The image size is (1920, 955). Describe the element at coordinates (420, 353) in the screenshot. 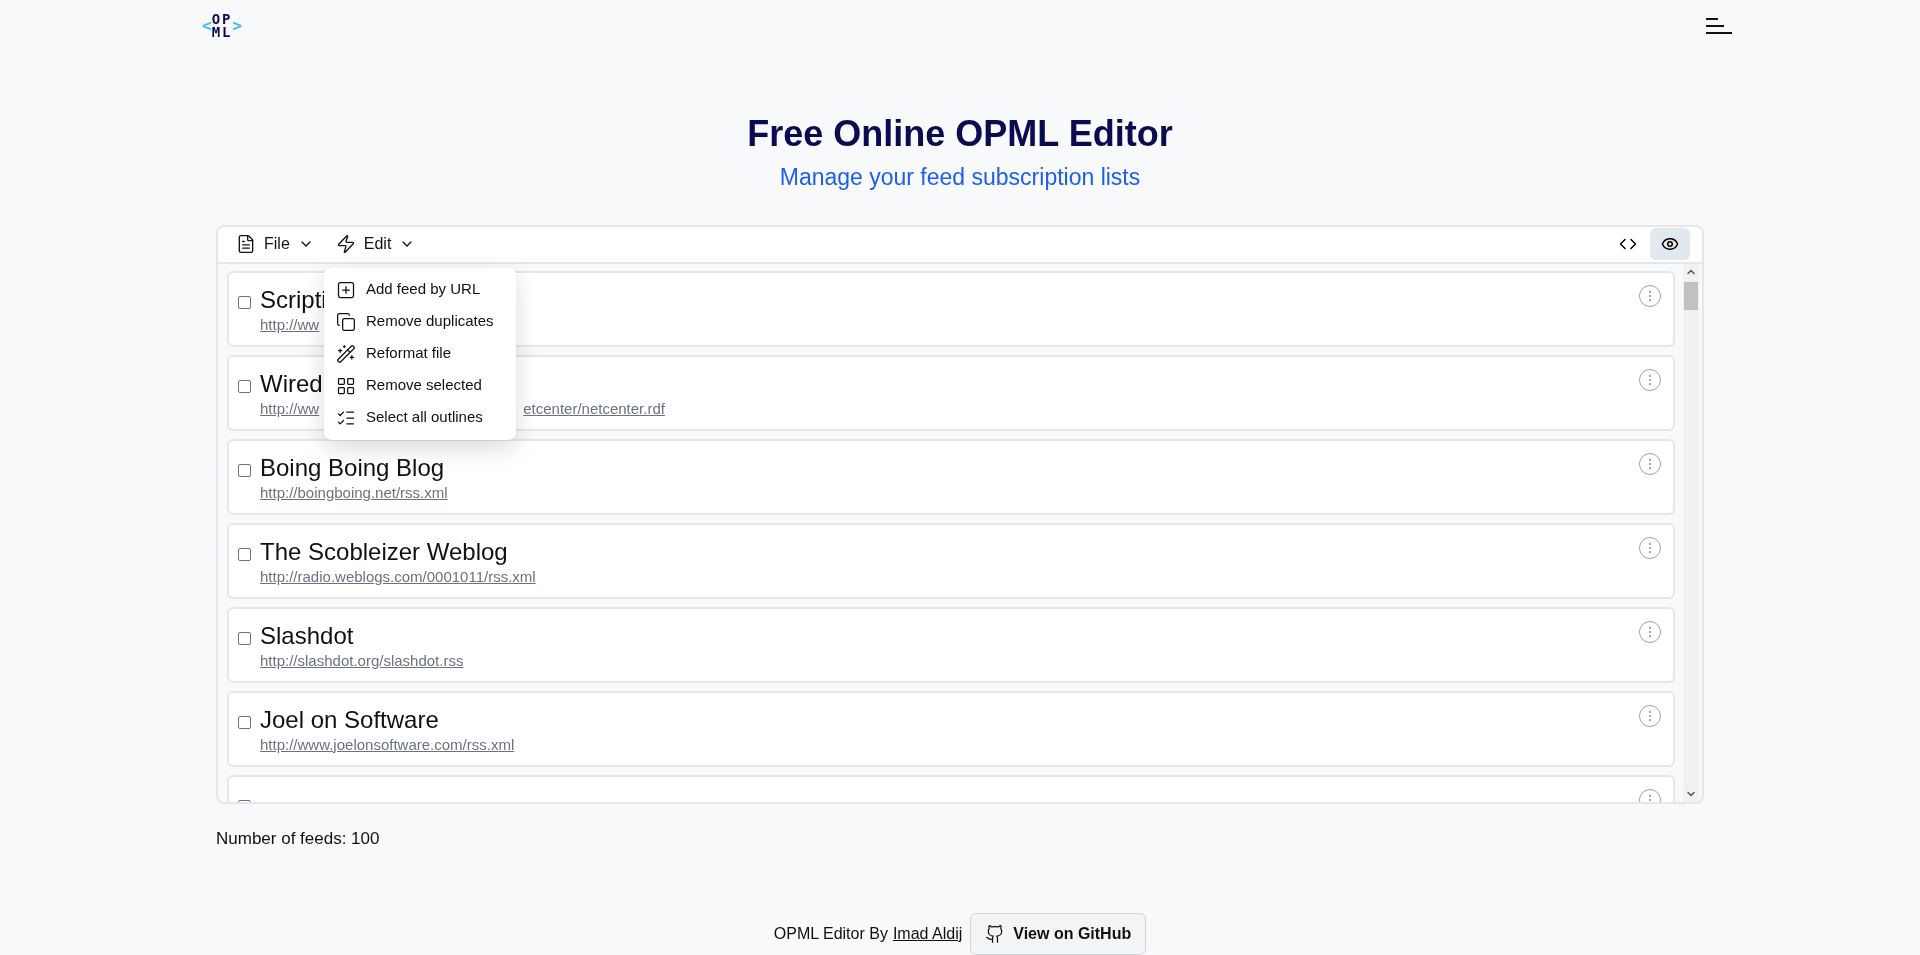

I see `menu-item: Reformat file` at that location.